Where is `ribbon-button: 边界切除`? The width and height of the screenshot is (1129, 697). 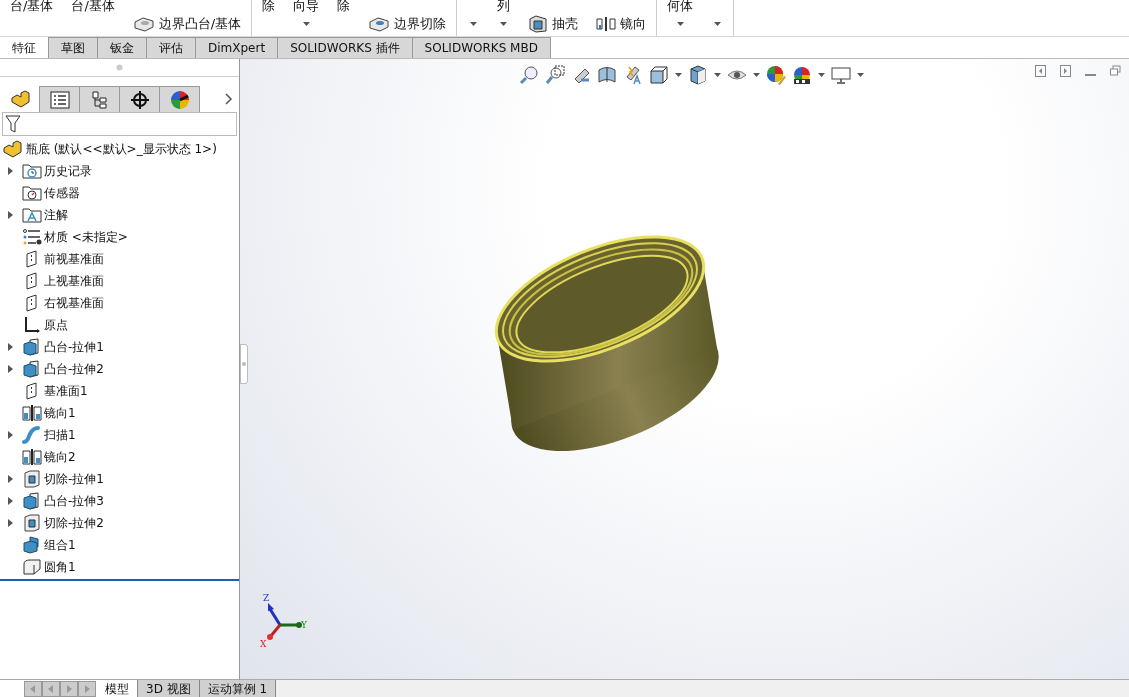 ribbon-button: 边界切除 is located at coordinates (407, 24).